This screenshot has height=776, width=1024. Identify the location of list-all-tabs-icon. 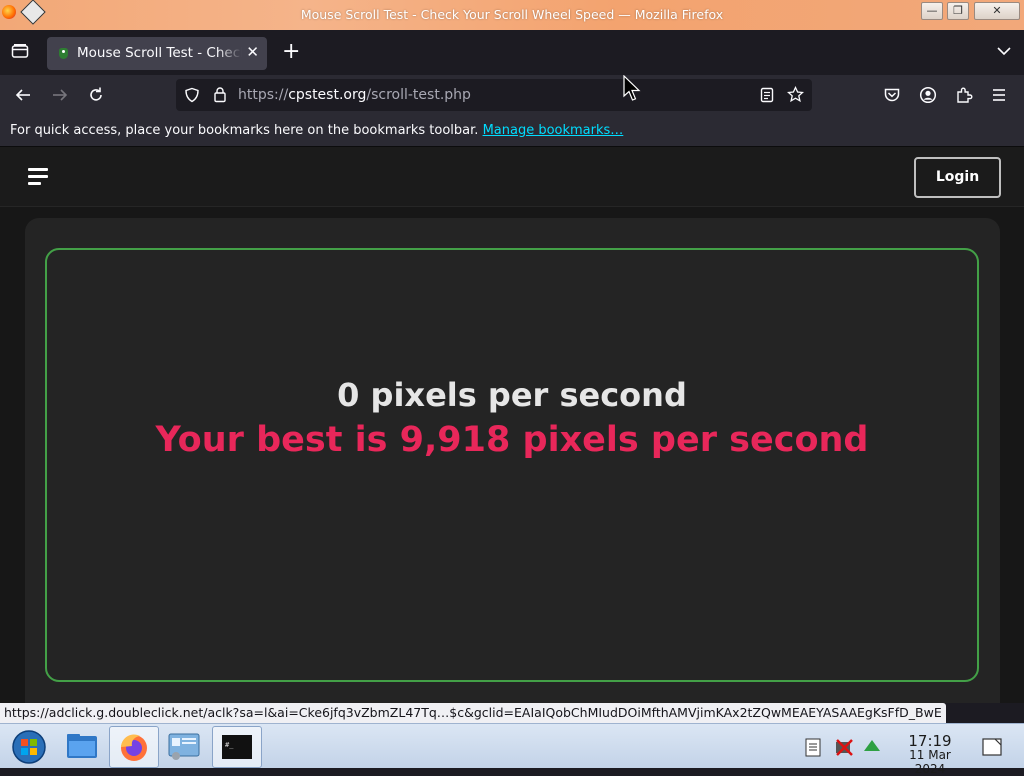
(1004, 53).